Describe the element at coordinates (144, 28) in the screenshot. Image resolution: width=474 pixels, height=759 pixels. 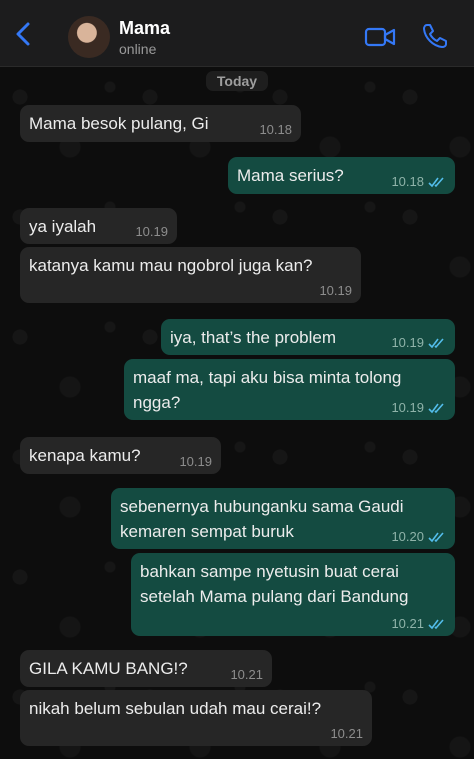
I see `contact-name: Mama` at that location.